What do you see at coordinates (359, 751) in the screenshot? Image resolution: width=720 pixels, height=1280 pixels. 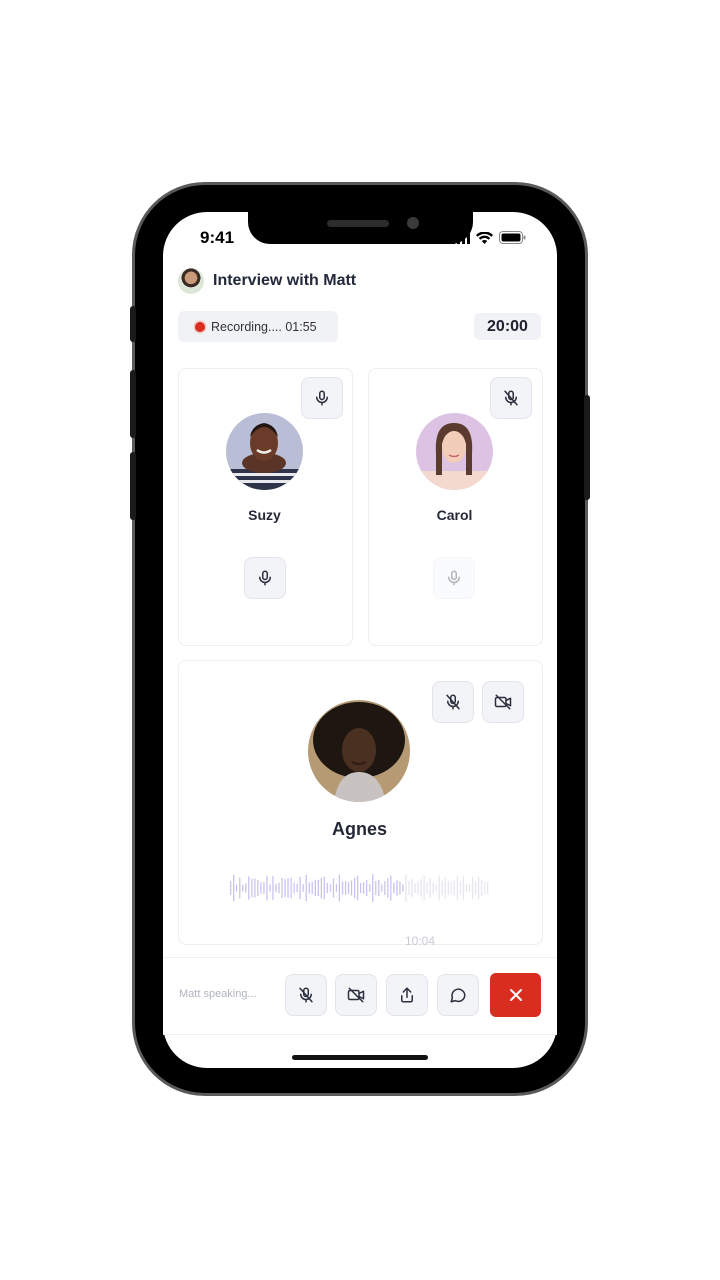 I see `agnes-avatar` at bounding box center [359, 751].